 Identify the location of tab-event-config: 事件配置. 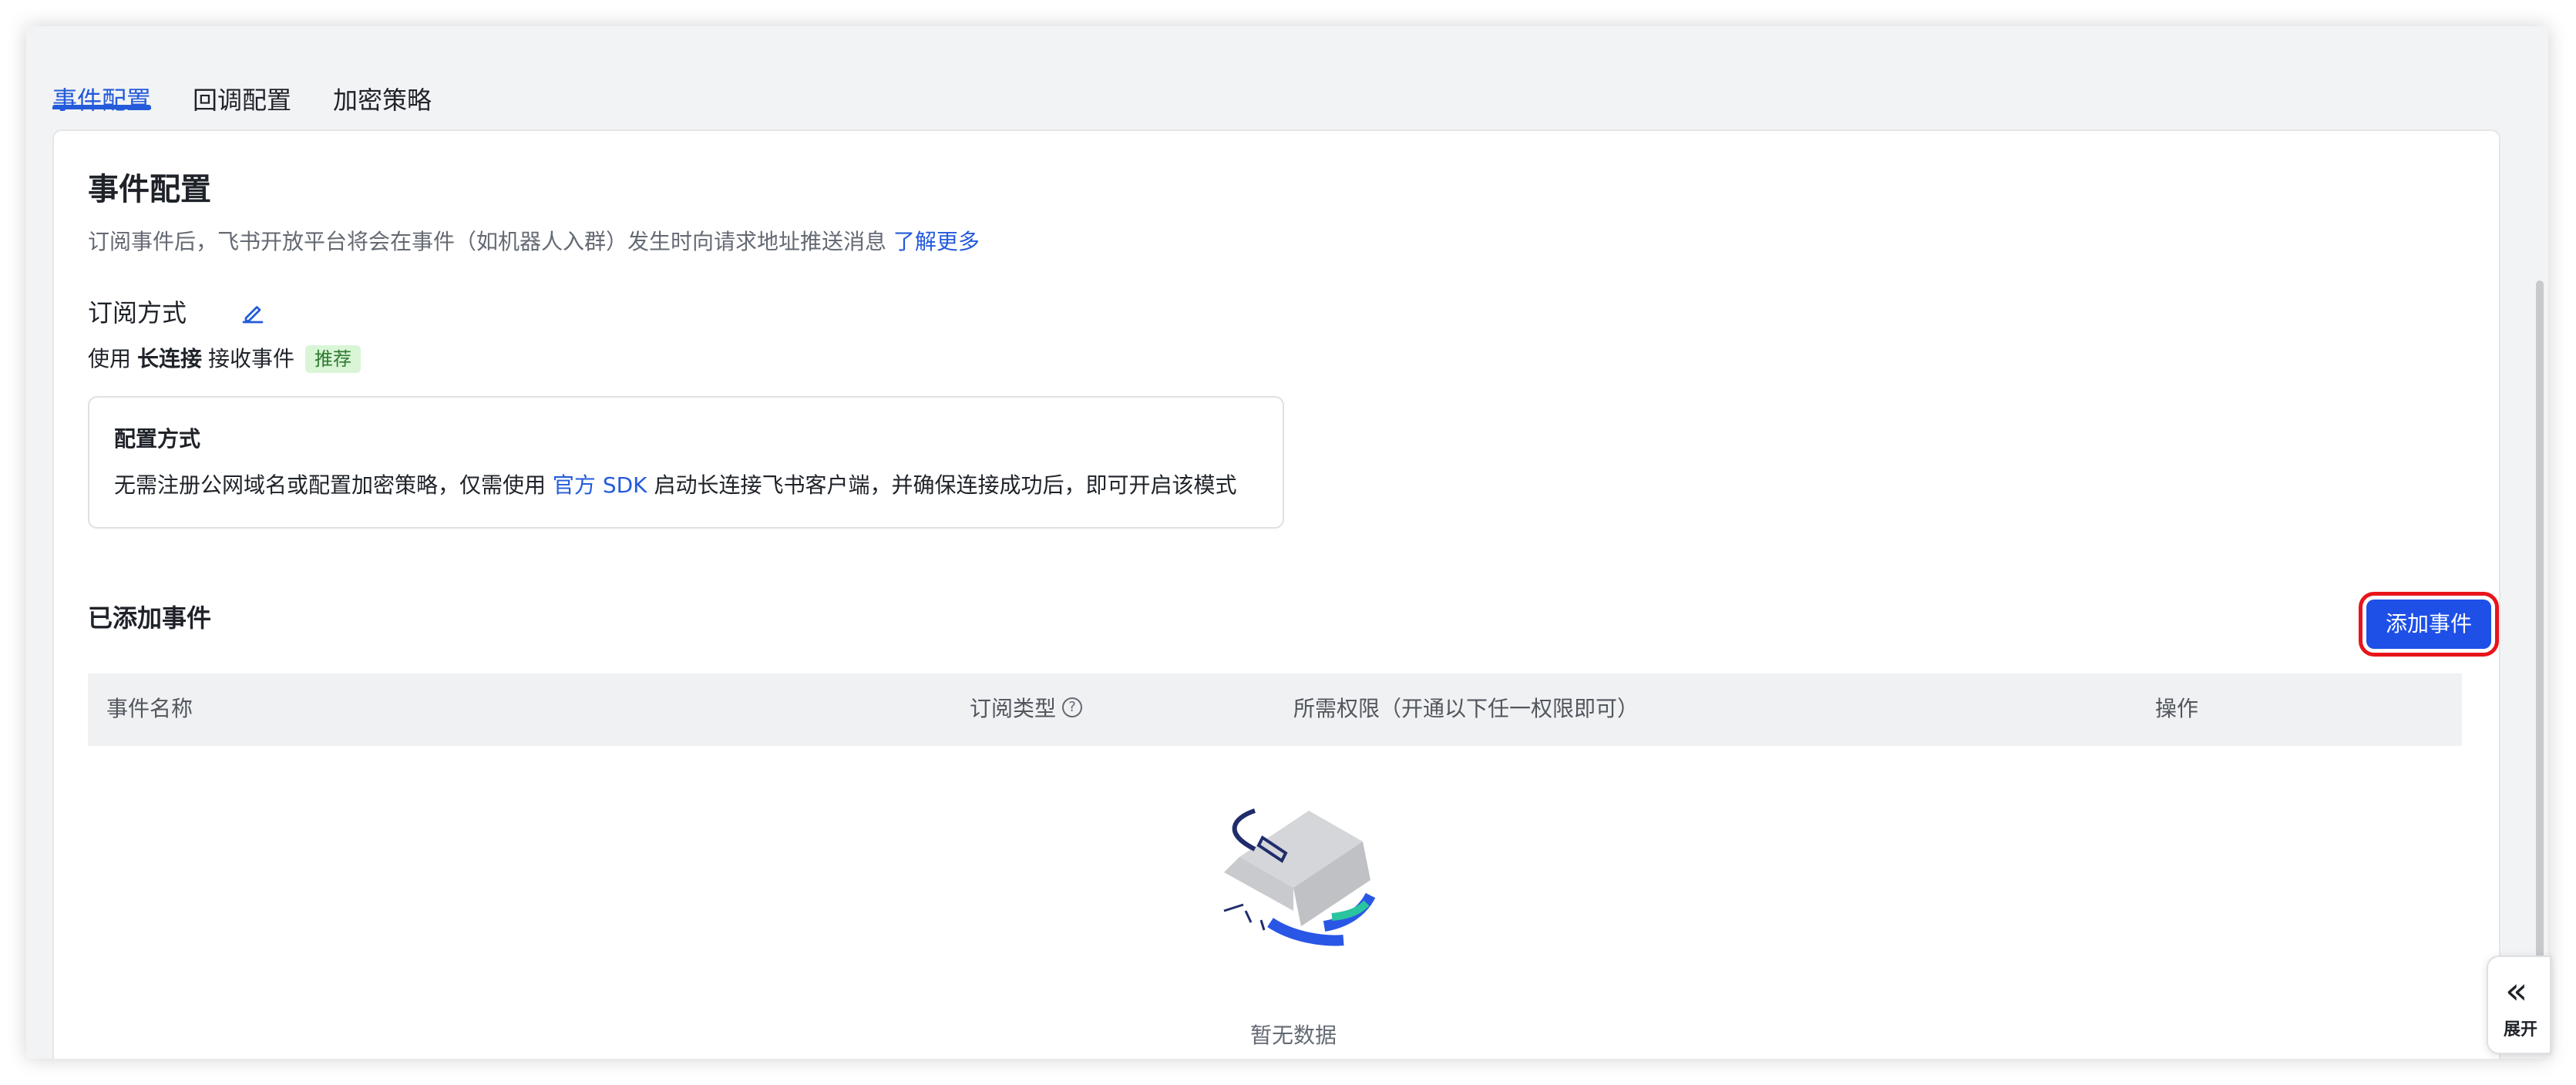
(101, 101).